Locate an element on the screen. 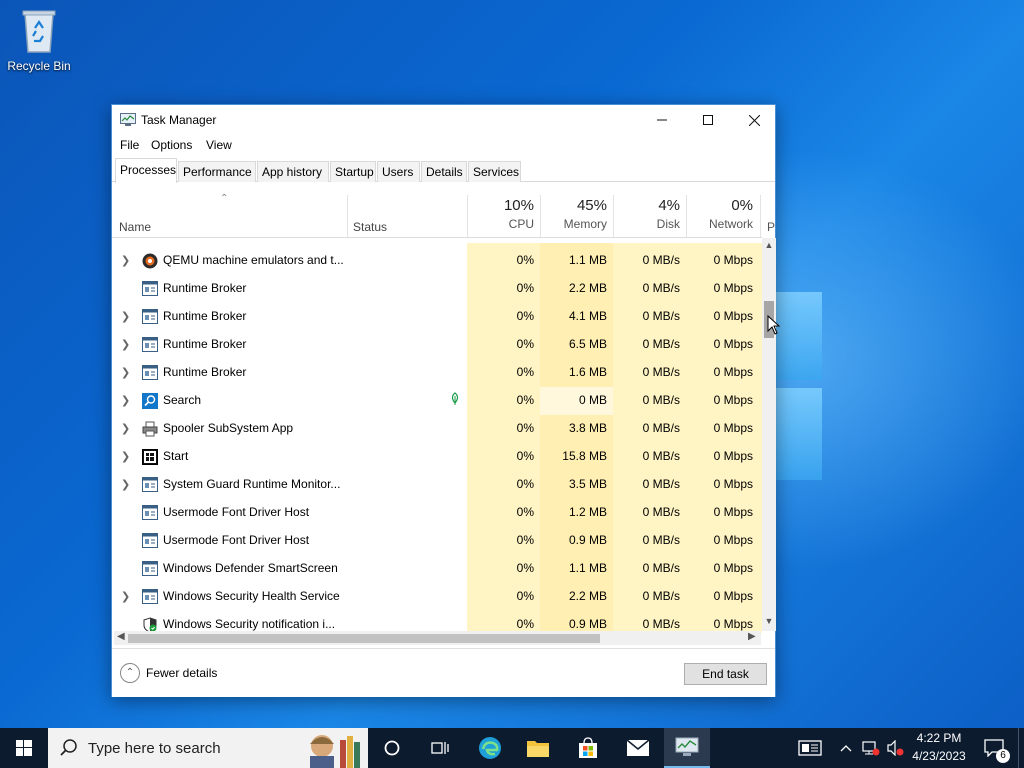 The height and width of the screenshot is (768, 1024). recycle-bin-desktop-icon: Recycle Bin is located at coordinates (39, 40).